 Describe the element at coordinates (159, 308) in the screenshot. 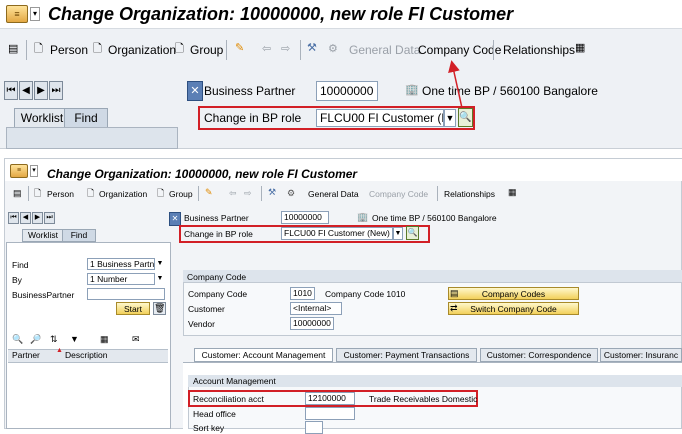

I see `trash-icon: 🗑` at that location.